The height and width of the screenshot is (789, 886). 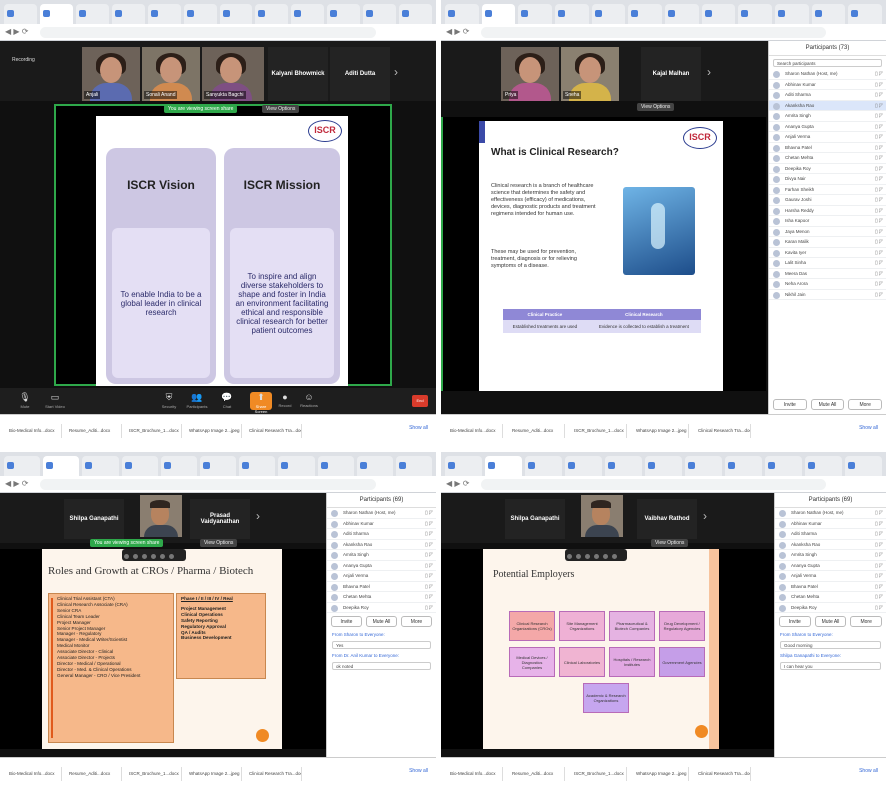 What do you see at coordinates (227, 401) in the screenshot?
I see `chat-button: 💬 Chat` at bounding box center [227, 401].